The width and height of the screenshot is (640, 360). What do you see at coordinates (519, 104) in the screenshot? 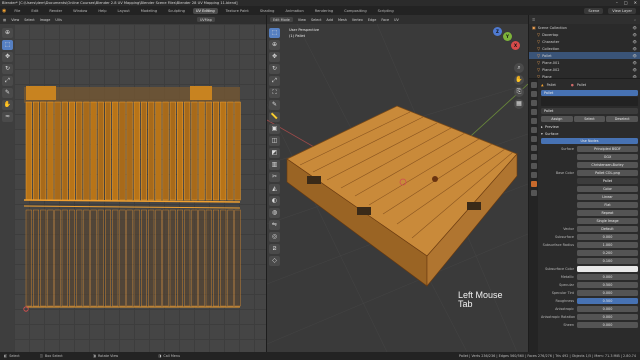
I see `grid-icon: ▦` at bounding box center [519, 104].